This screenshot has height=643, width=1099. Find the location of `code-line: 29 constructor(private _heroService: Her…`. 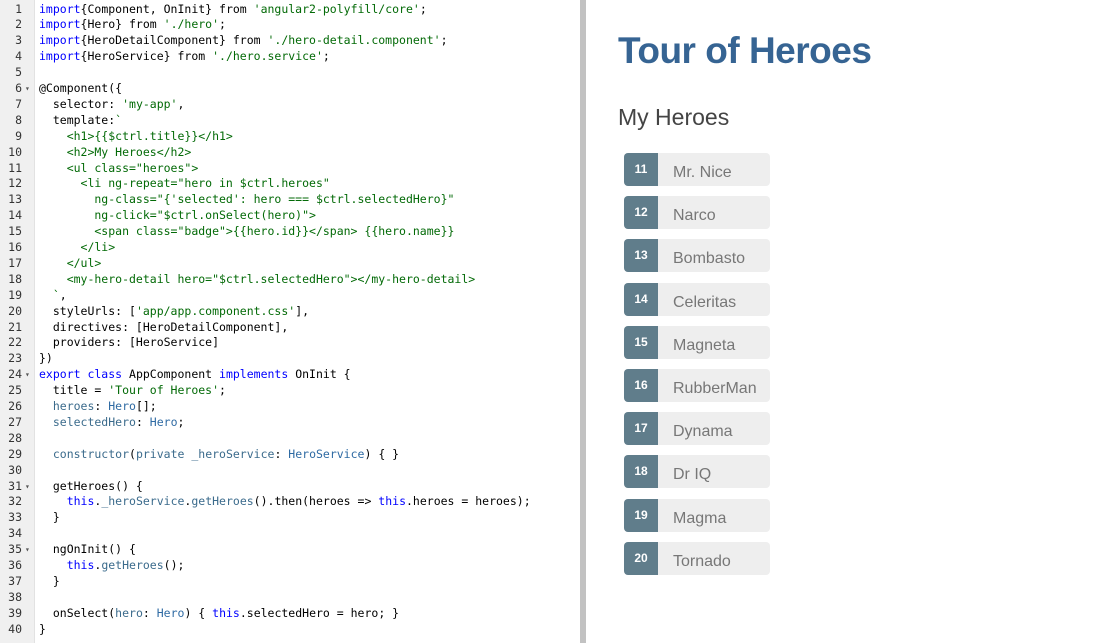

code-line: 29 constructor(private _heroService: Her… is located at coordinates (290, 455).